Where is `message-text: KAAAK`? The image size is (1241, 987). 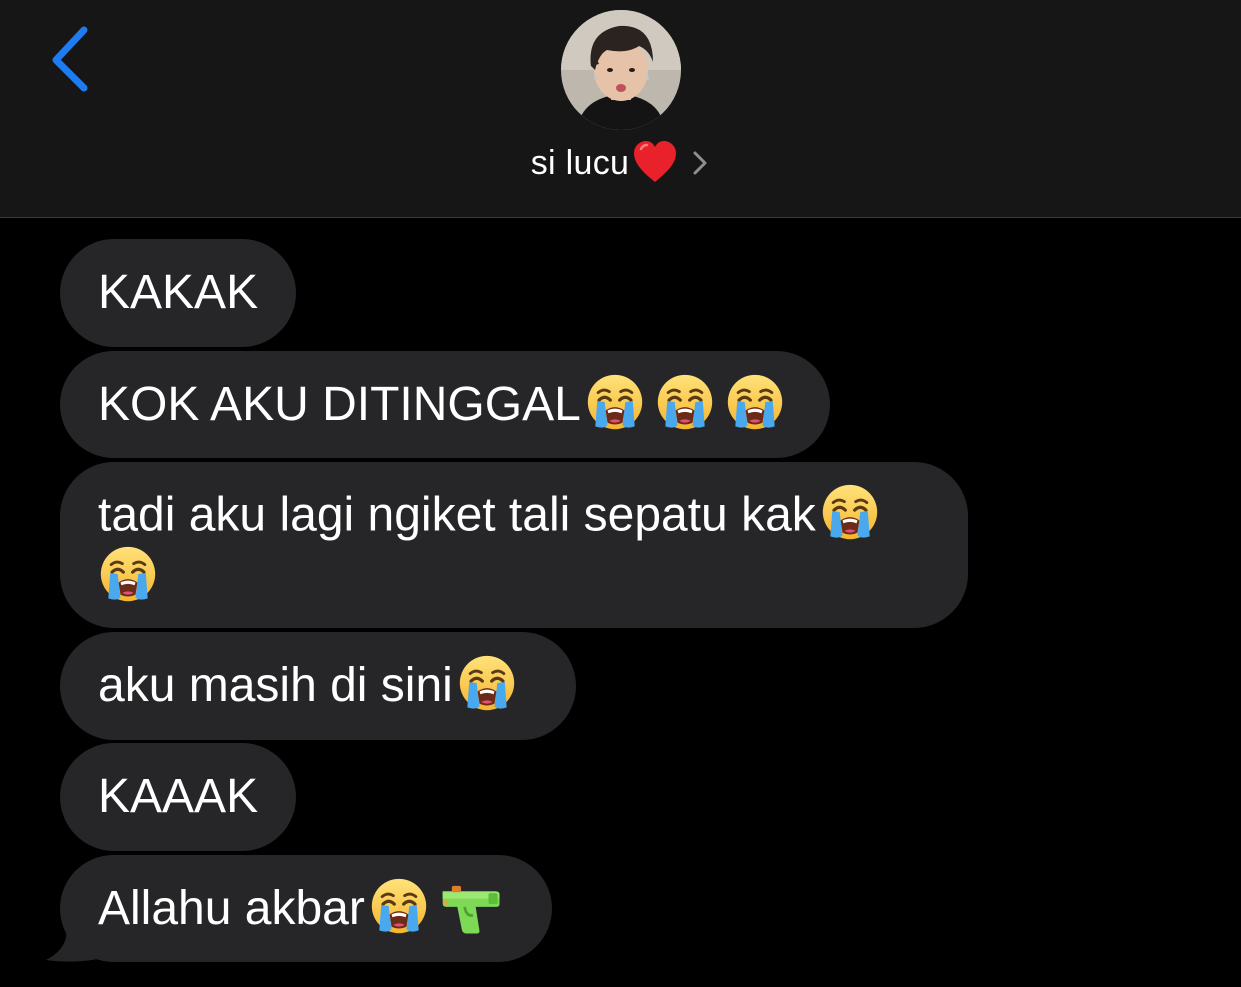 message-text: KAAAK is located at coordinates (178, 796).